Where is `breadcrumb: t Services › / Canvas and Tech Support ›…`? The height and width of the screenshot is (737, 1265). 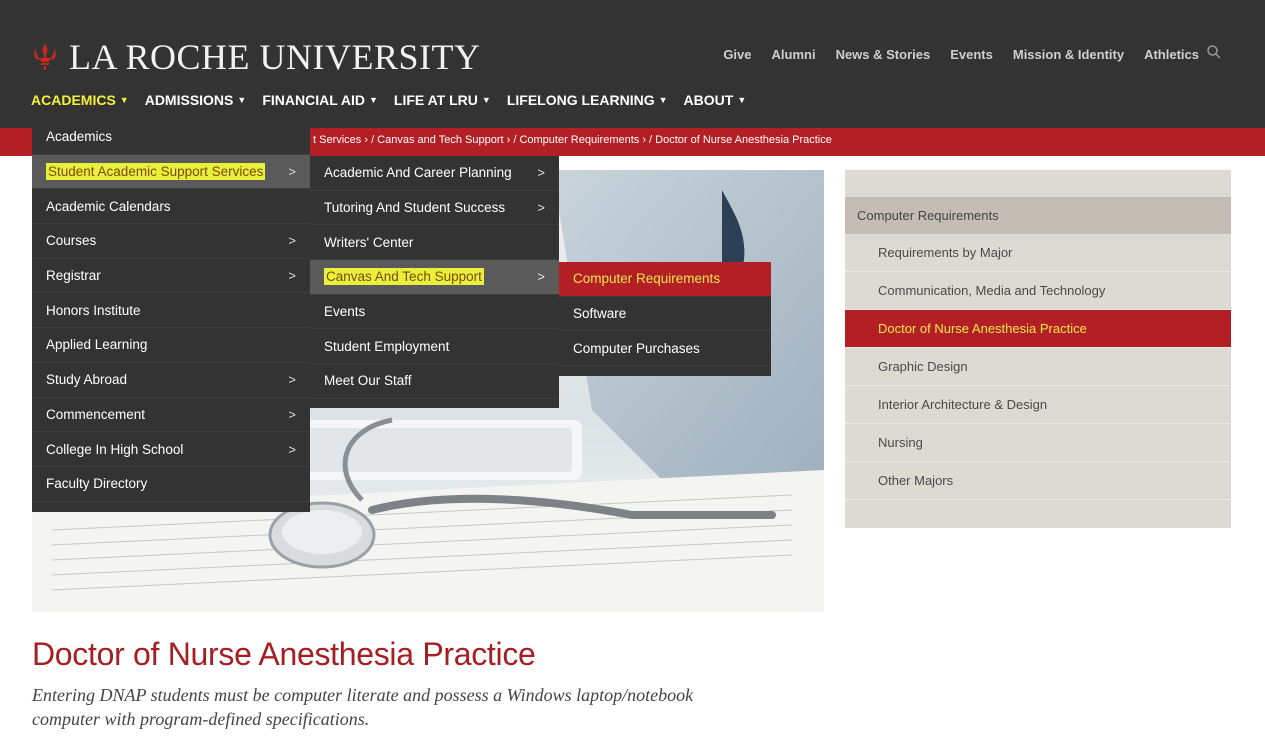 breadcrumb: t Services › / Canvas and Tech Support ›… is located at coordinates (572, 140).